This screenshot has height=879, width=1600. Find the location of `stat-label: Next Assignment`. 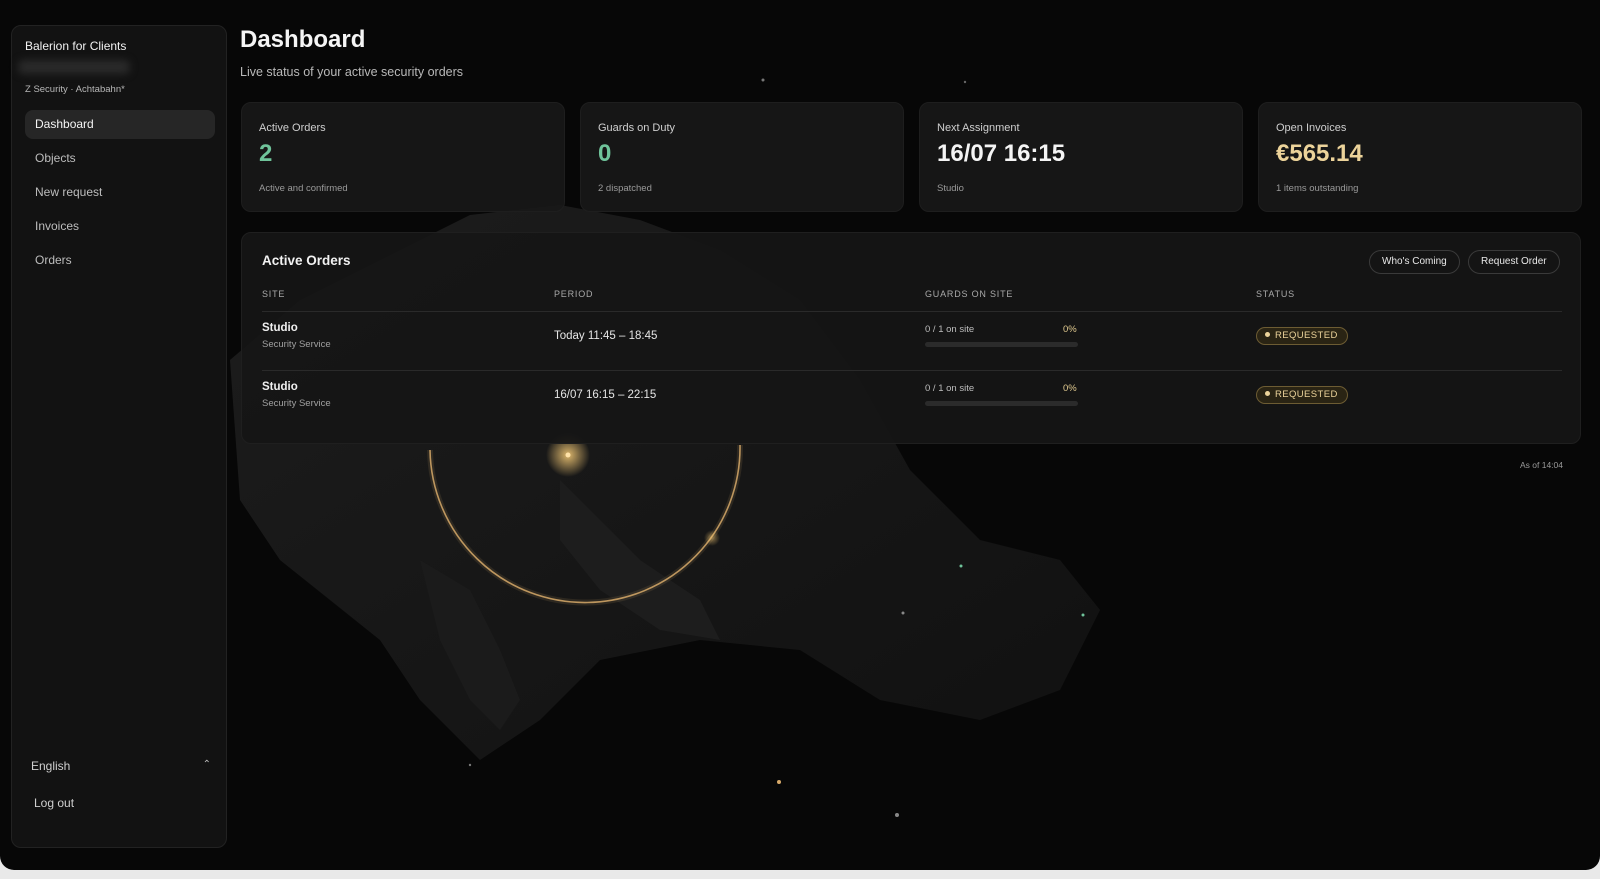

stat-label: Next Assignment is located at coordinates (978, 128).